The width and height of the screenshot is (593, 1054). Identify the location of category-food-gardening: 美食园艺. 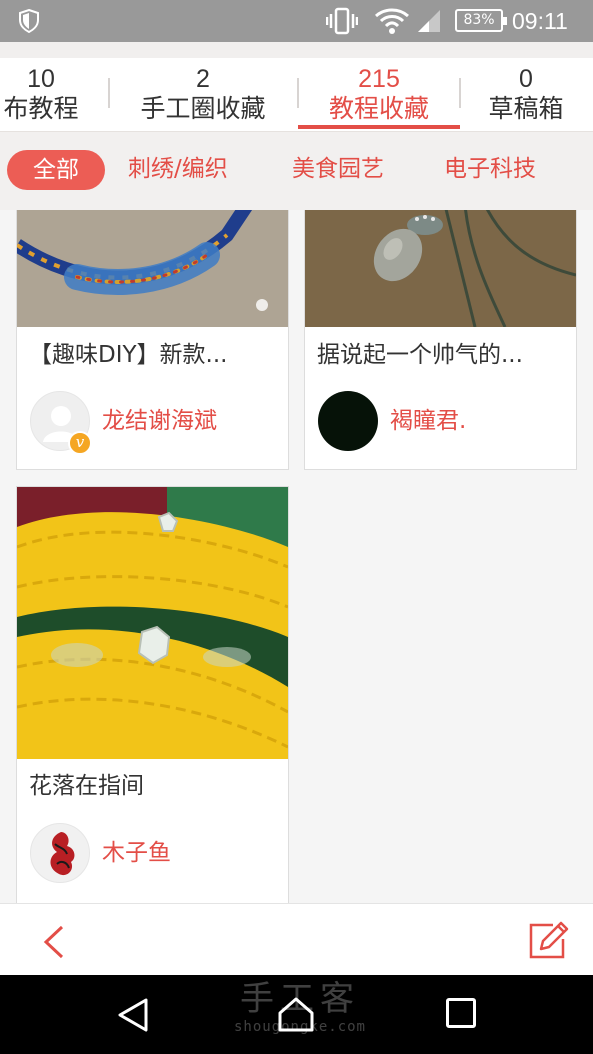
(338, 169).